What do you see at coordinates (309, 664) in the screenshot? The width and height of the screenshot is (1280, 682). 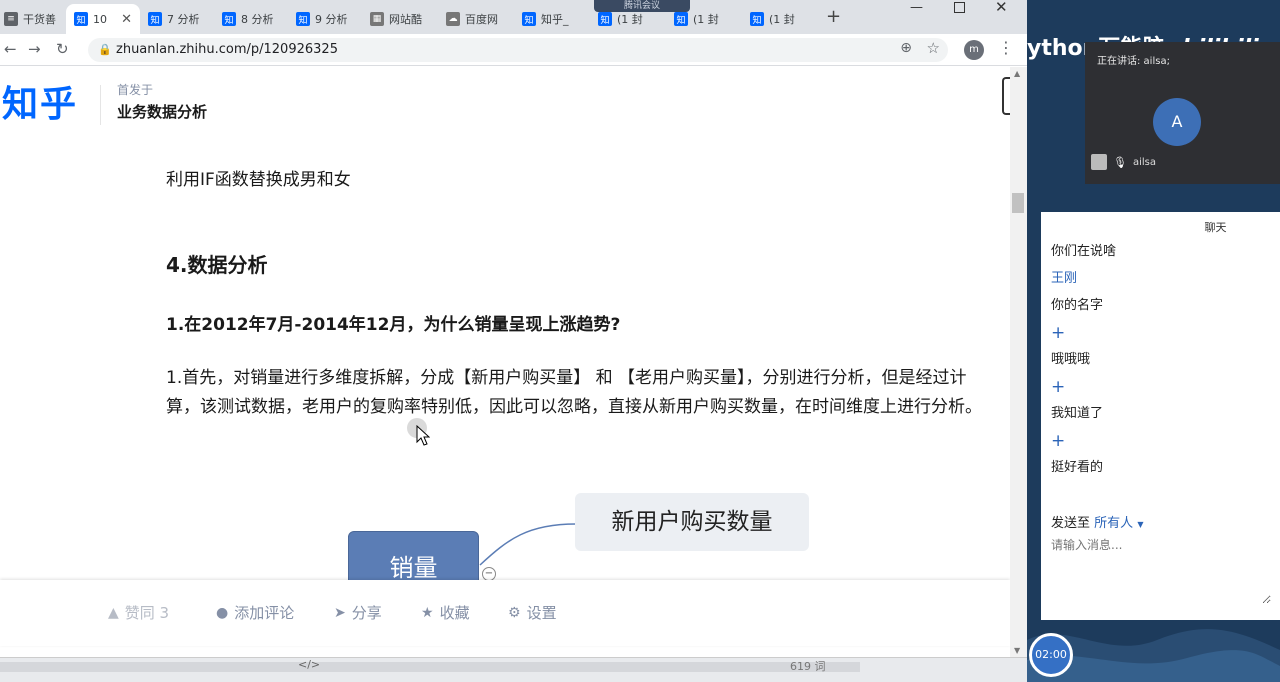 I see `code-toggle: </>` at bounding box center [309, 664].